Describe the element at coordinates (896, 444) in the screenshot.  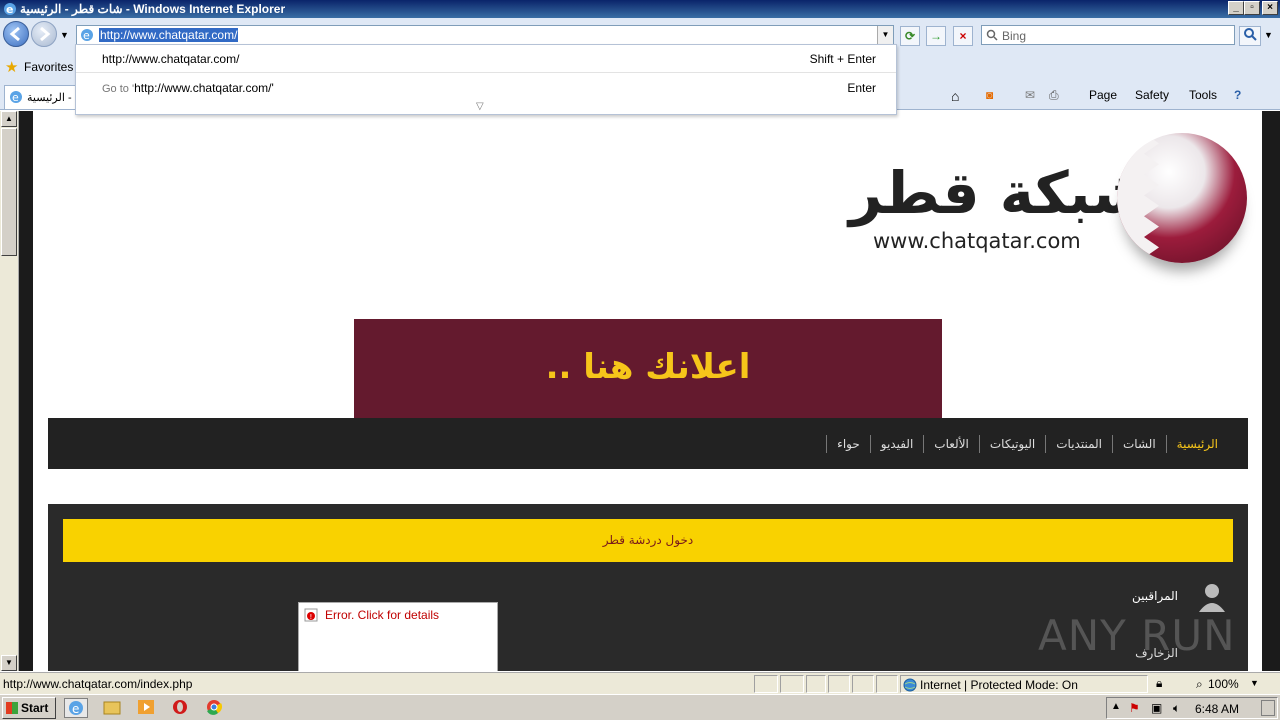
I see `menu-item-video: الفيديو` at that location.